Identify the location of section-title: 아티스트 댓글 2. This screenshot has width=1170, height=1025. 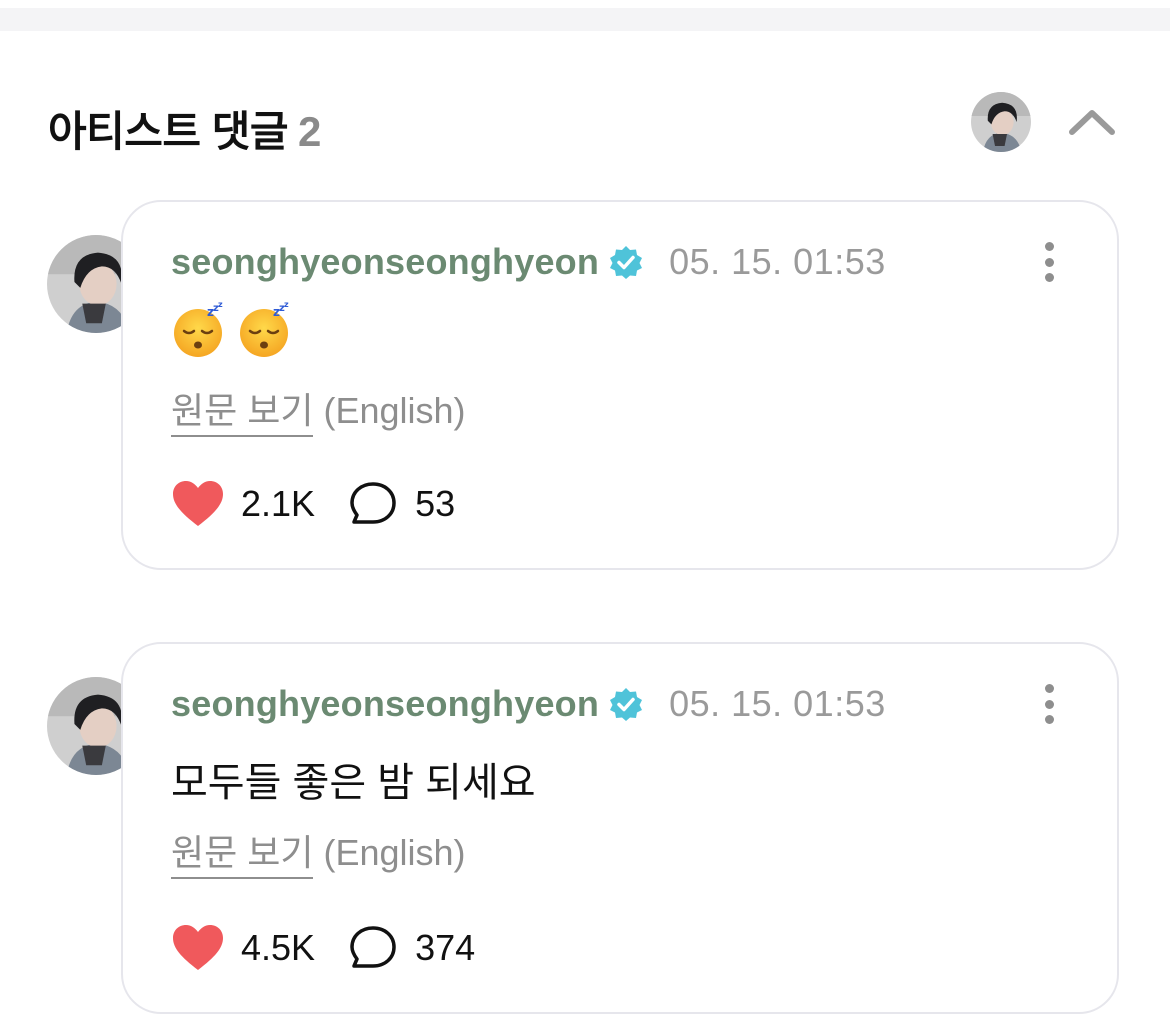
(184, 128).